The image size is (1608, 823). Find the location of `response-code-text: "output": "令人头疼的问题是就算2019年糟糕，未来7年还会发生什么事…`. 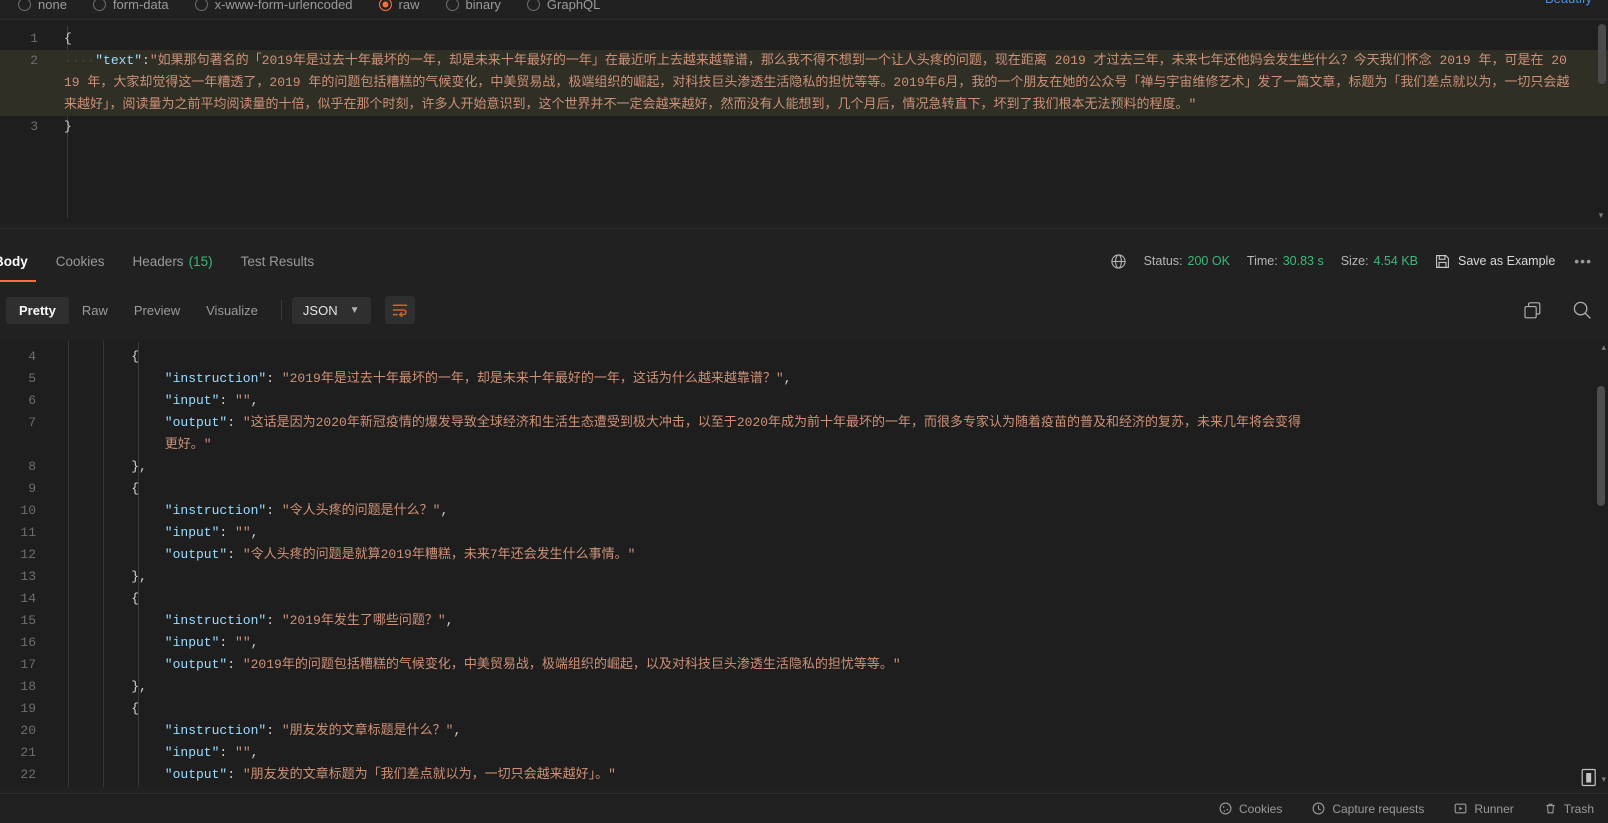

response-code-text: "output": "令人头疼的问题是就算2019年糟糕，未来7年还会发生什么事… is located at coordinates (828, 555).